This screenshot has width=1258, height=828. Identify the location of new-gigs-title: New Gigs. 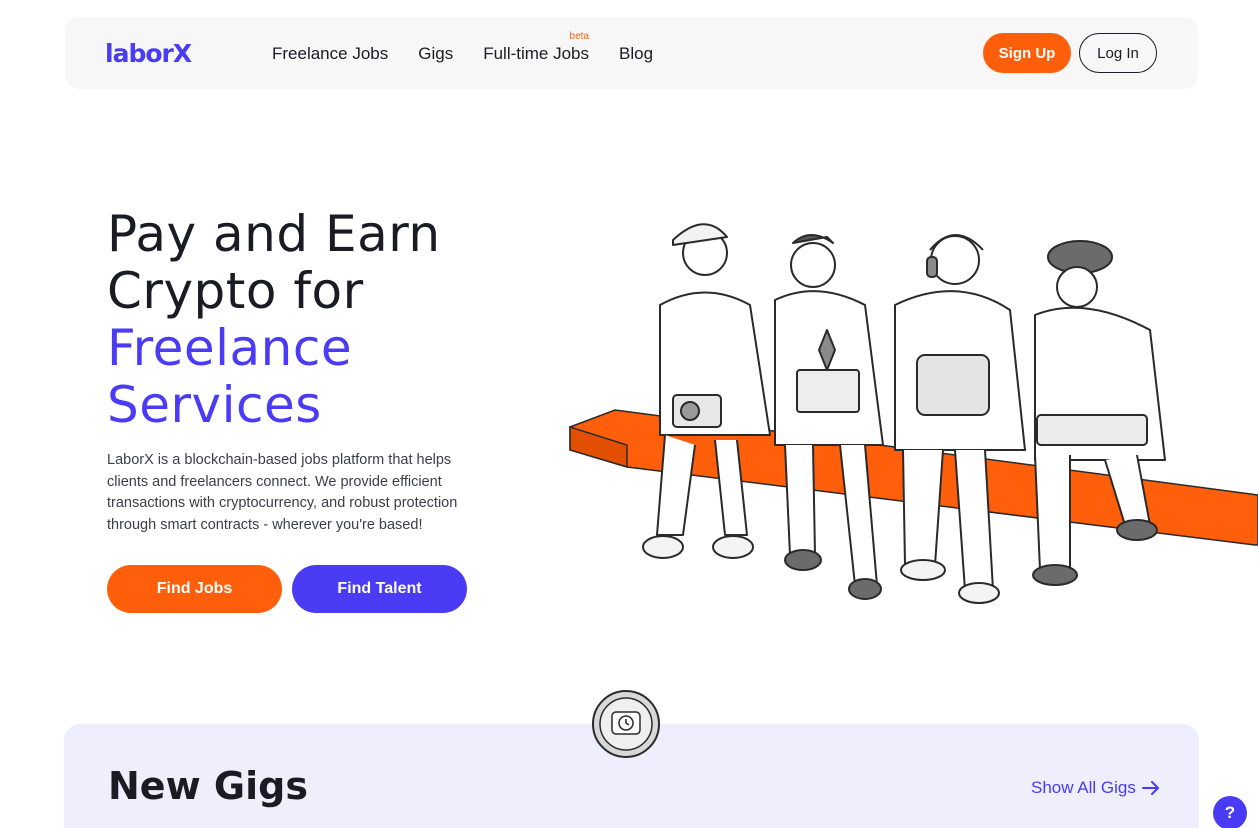
(208, 786).